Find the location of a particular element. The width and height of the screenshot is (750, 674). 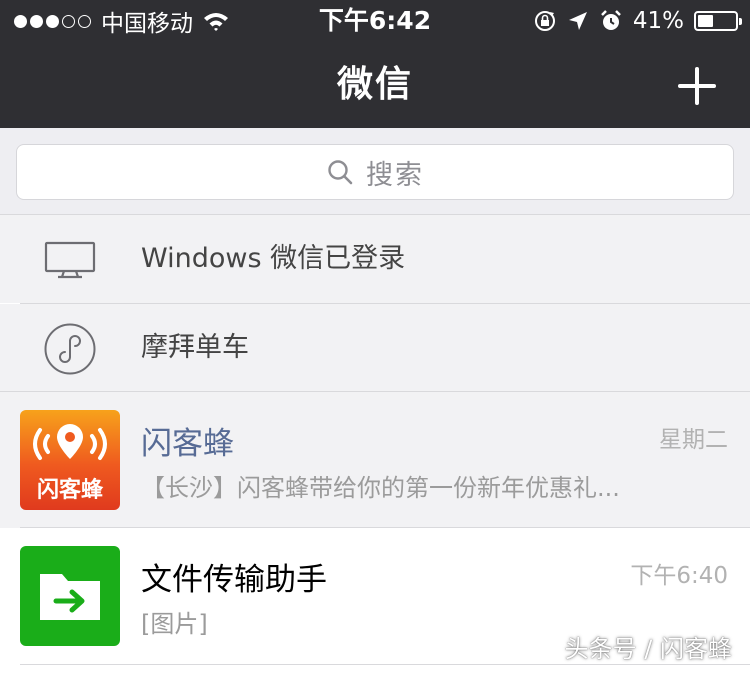

mini-program-row: 摩拜单车 is located at coordinates (375, 348).